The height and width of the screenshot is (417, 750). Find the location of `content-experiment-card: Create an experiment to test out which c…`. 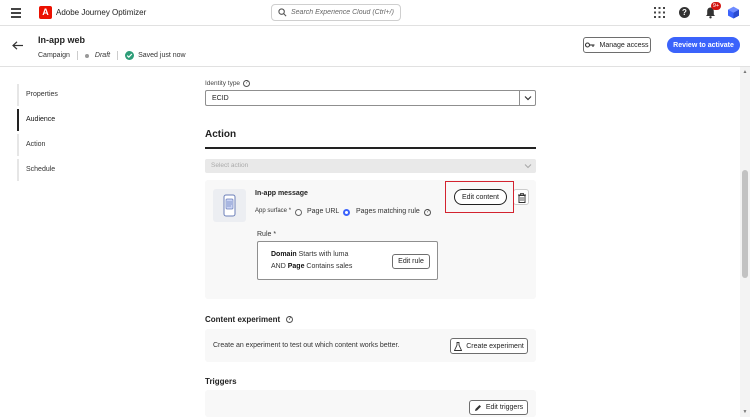

content-experiment-card: Create an experiment to test out which c… is located at coordinates (370, 345).